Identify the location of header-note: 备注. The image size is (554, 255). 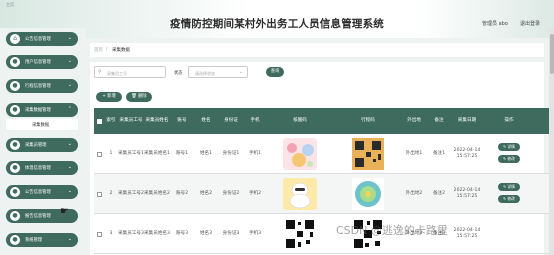
(439, 120).